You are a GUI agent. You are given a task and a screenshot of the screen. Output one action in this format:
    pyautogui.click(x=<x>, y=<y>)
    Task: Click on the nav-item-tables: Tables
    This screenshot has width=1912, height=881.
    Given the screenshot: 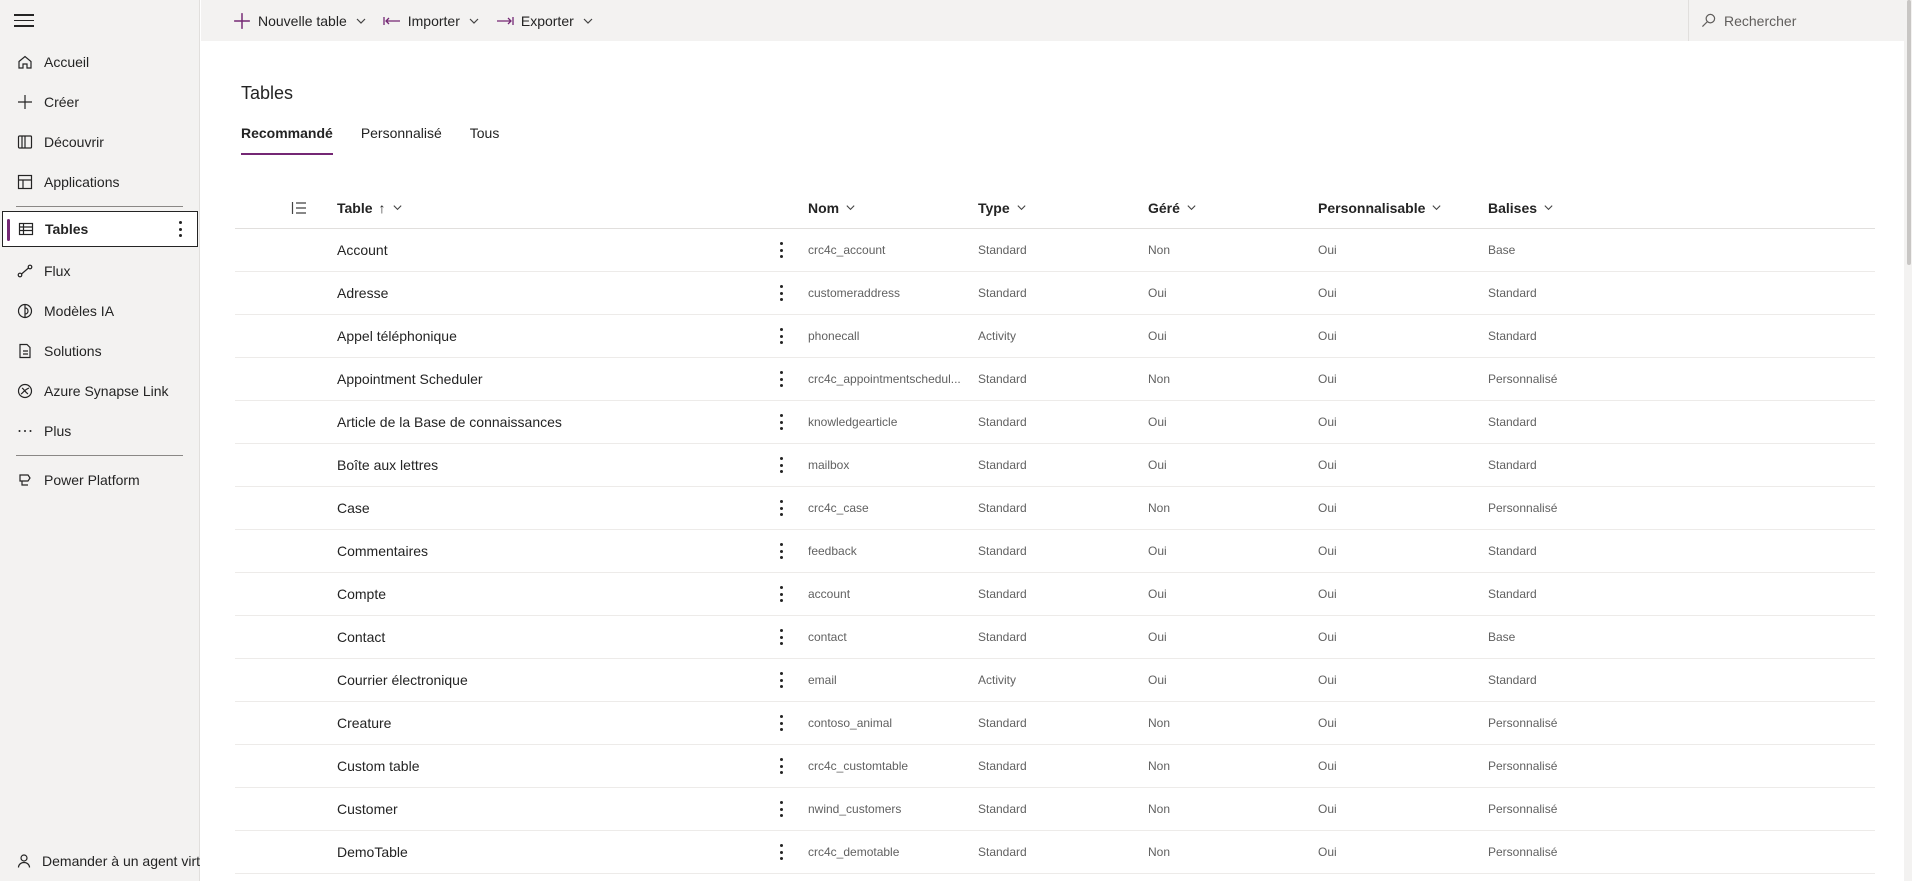 What is the action you would take?
    pyautogui.click(x=100, y=229)
    